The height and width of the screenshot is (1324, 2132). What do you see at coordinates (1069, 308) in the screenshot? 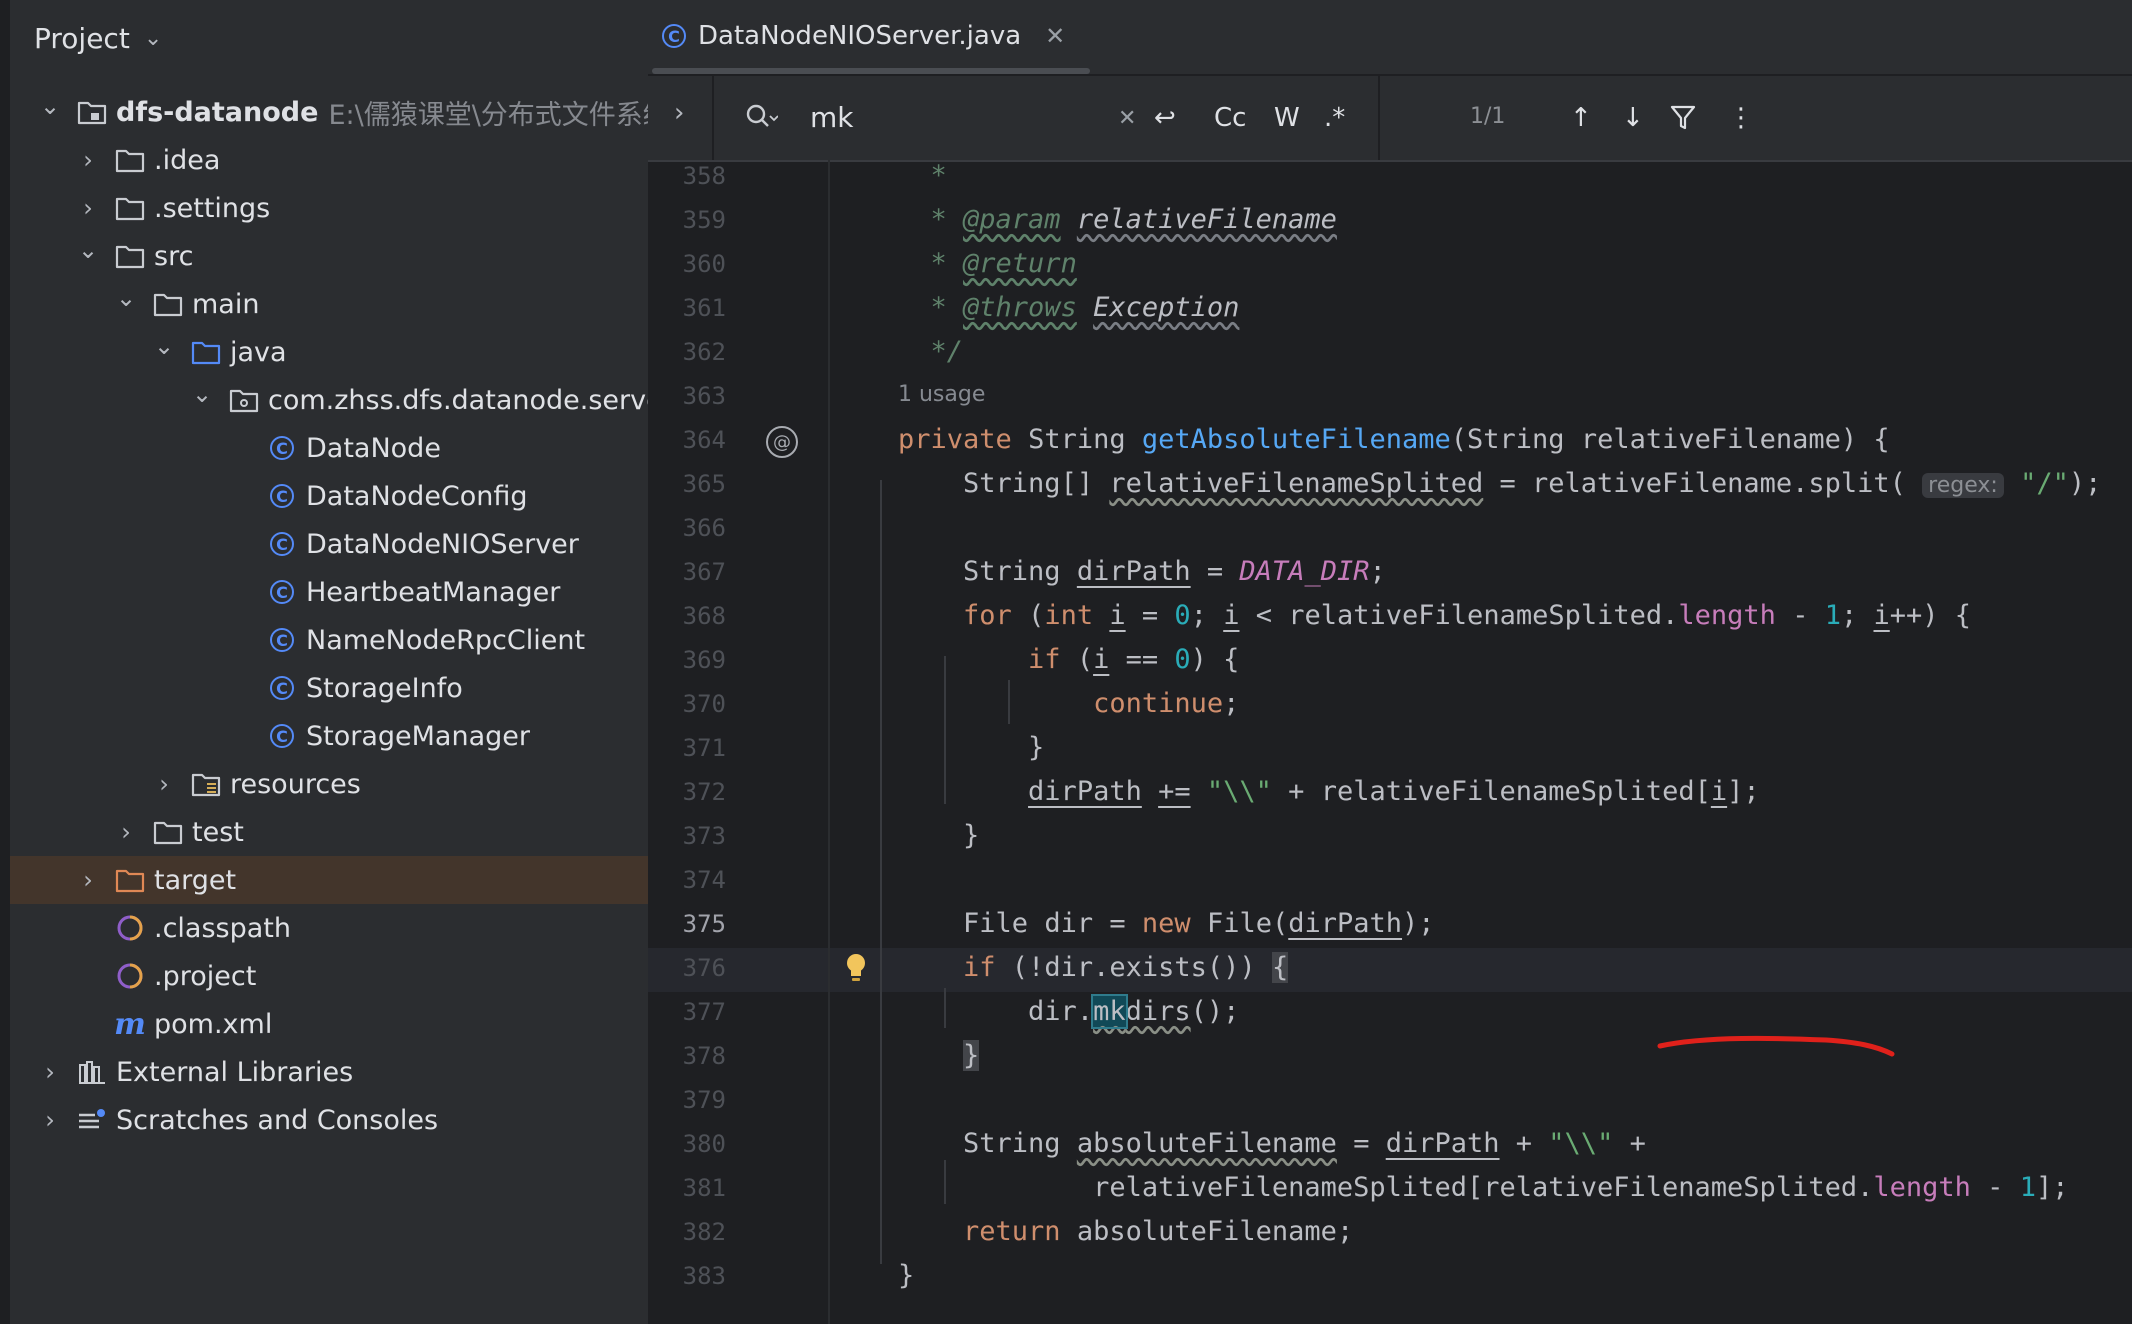
I see `code-line-361: * @throws Exception` at bounding box center [1069, 308].